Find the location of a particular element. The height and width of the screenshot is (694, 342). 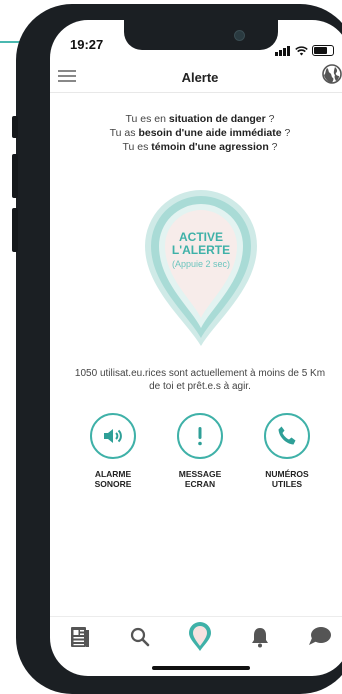

useful-numbers-button: NUMÉROS UTILES is located at coordinates (287, 451).